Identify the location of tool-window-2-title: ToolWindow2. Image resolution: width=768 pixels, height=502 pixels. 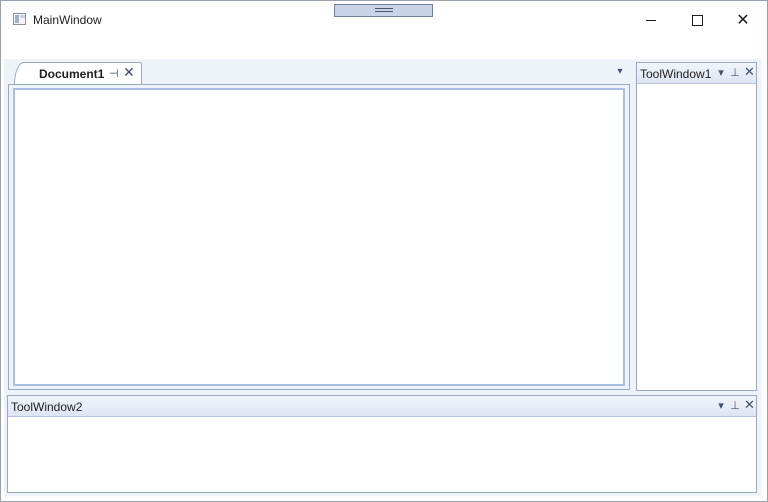
(47, 407).